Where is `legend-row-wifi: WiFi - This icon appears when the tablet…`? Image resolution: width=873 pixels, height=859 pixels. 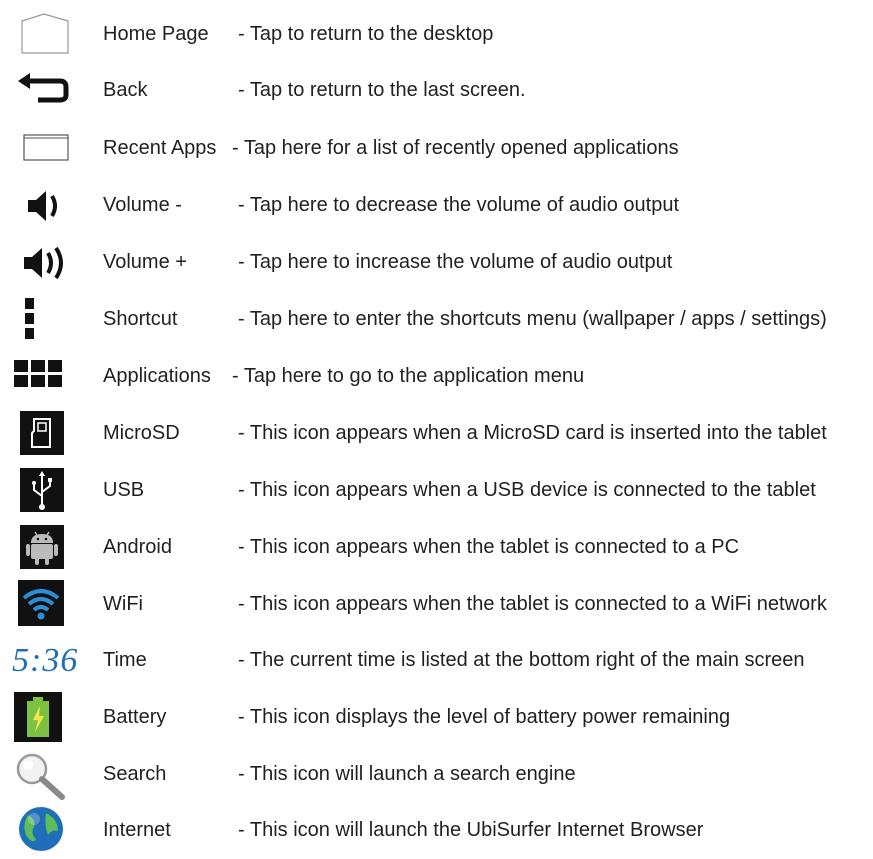
legend-row-wifi: WiFi - This icon appears when the tablet… is located at coordinates (436, 604).